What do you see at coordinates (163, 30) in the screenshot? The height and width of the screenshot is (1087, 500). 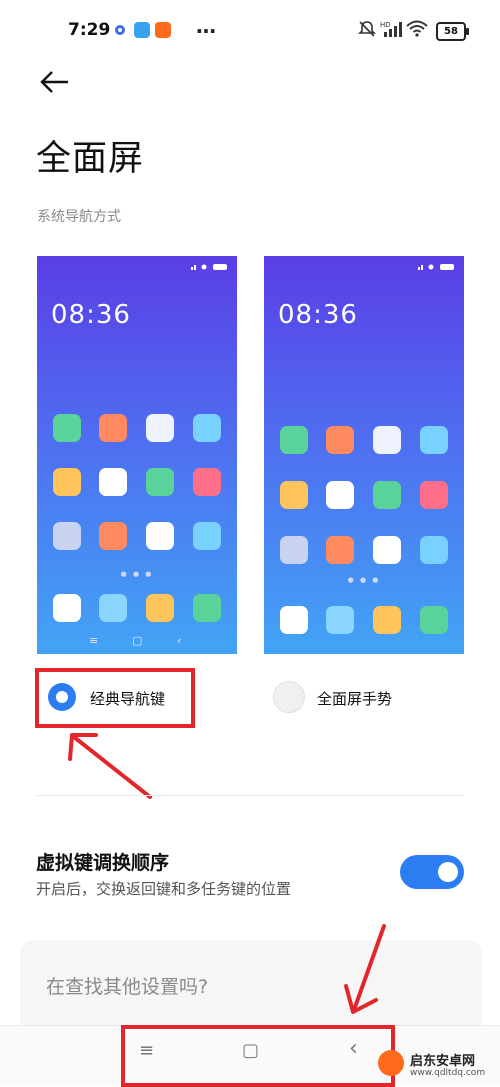 I see `mi-app-icon` at bounding box center [163, 30].